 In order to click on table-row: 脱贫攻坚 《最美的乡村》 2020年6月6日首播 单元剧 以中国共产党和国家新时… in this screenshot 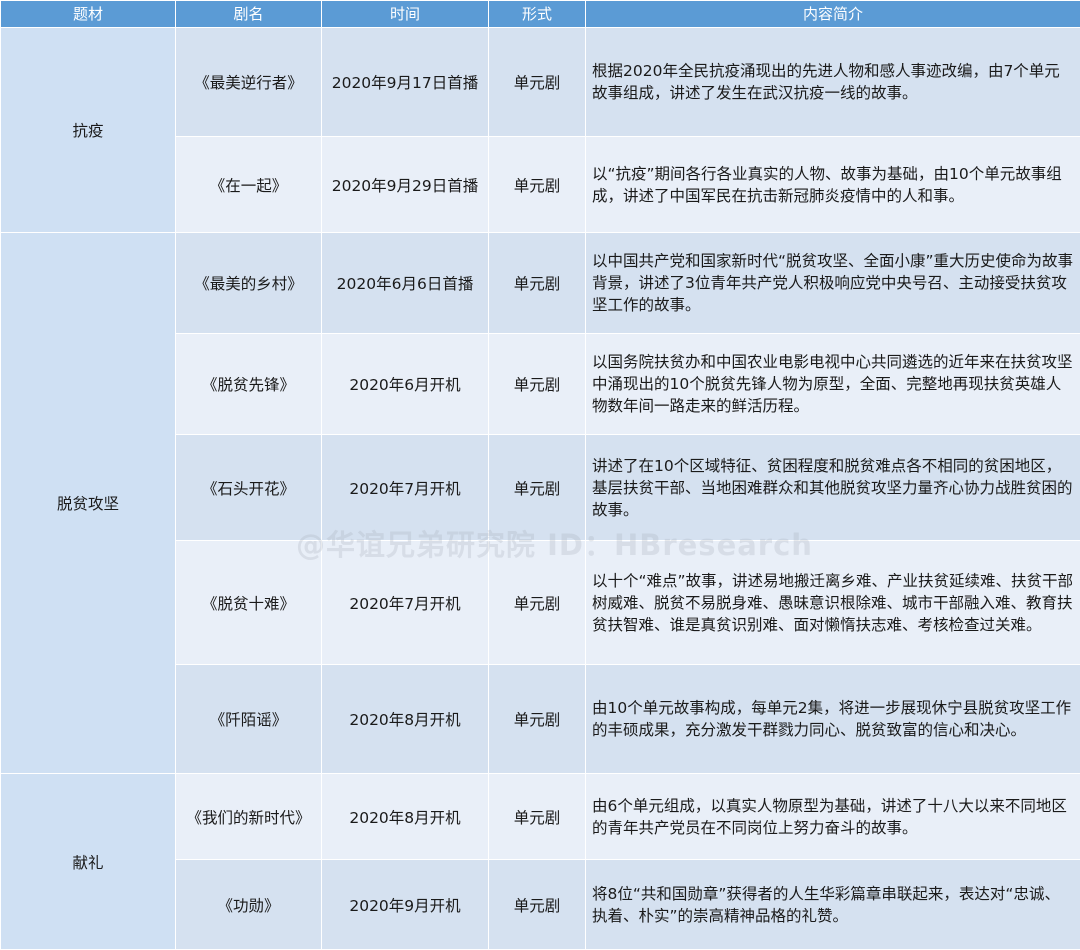, I will do `click(540, 283)`.